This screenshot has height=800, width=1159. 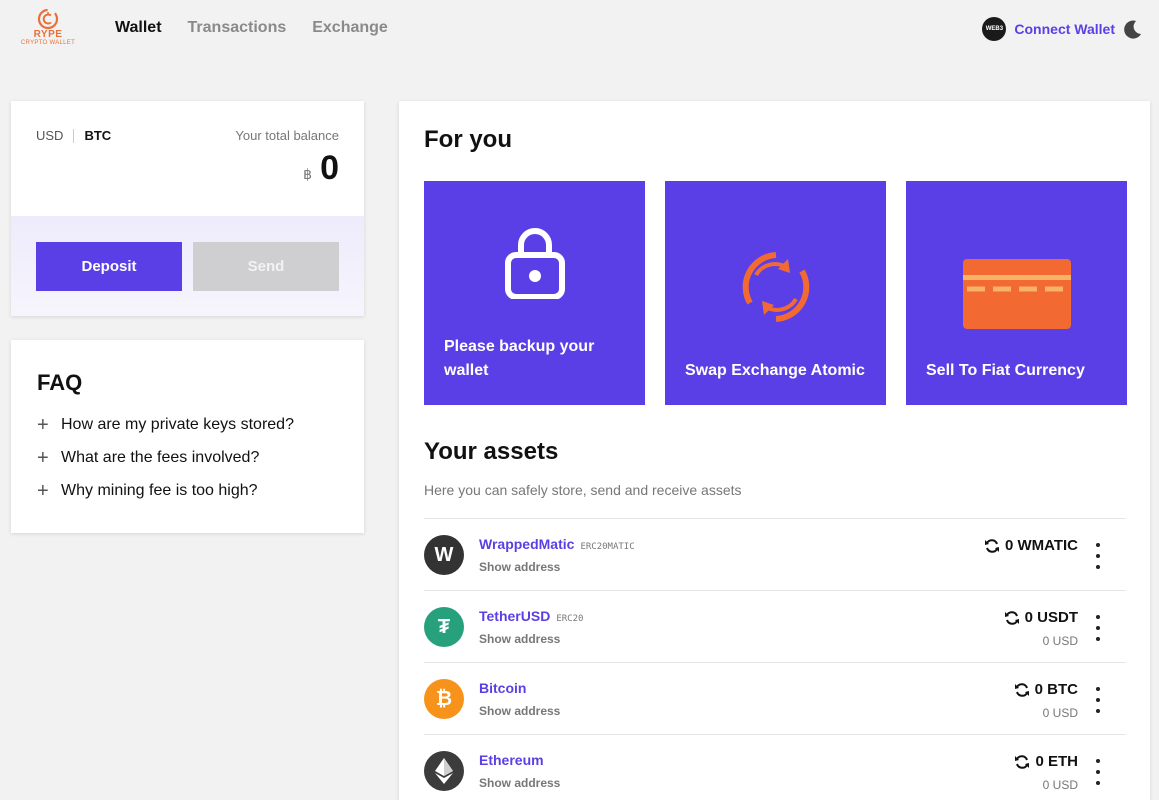 What do you see at coordinates (48, 34) in the screenshot?
I see `logo-text: RYPE` at bounding box center [48, 34].